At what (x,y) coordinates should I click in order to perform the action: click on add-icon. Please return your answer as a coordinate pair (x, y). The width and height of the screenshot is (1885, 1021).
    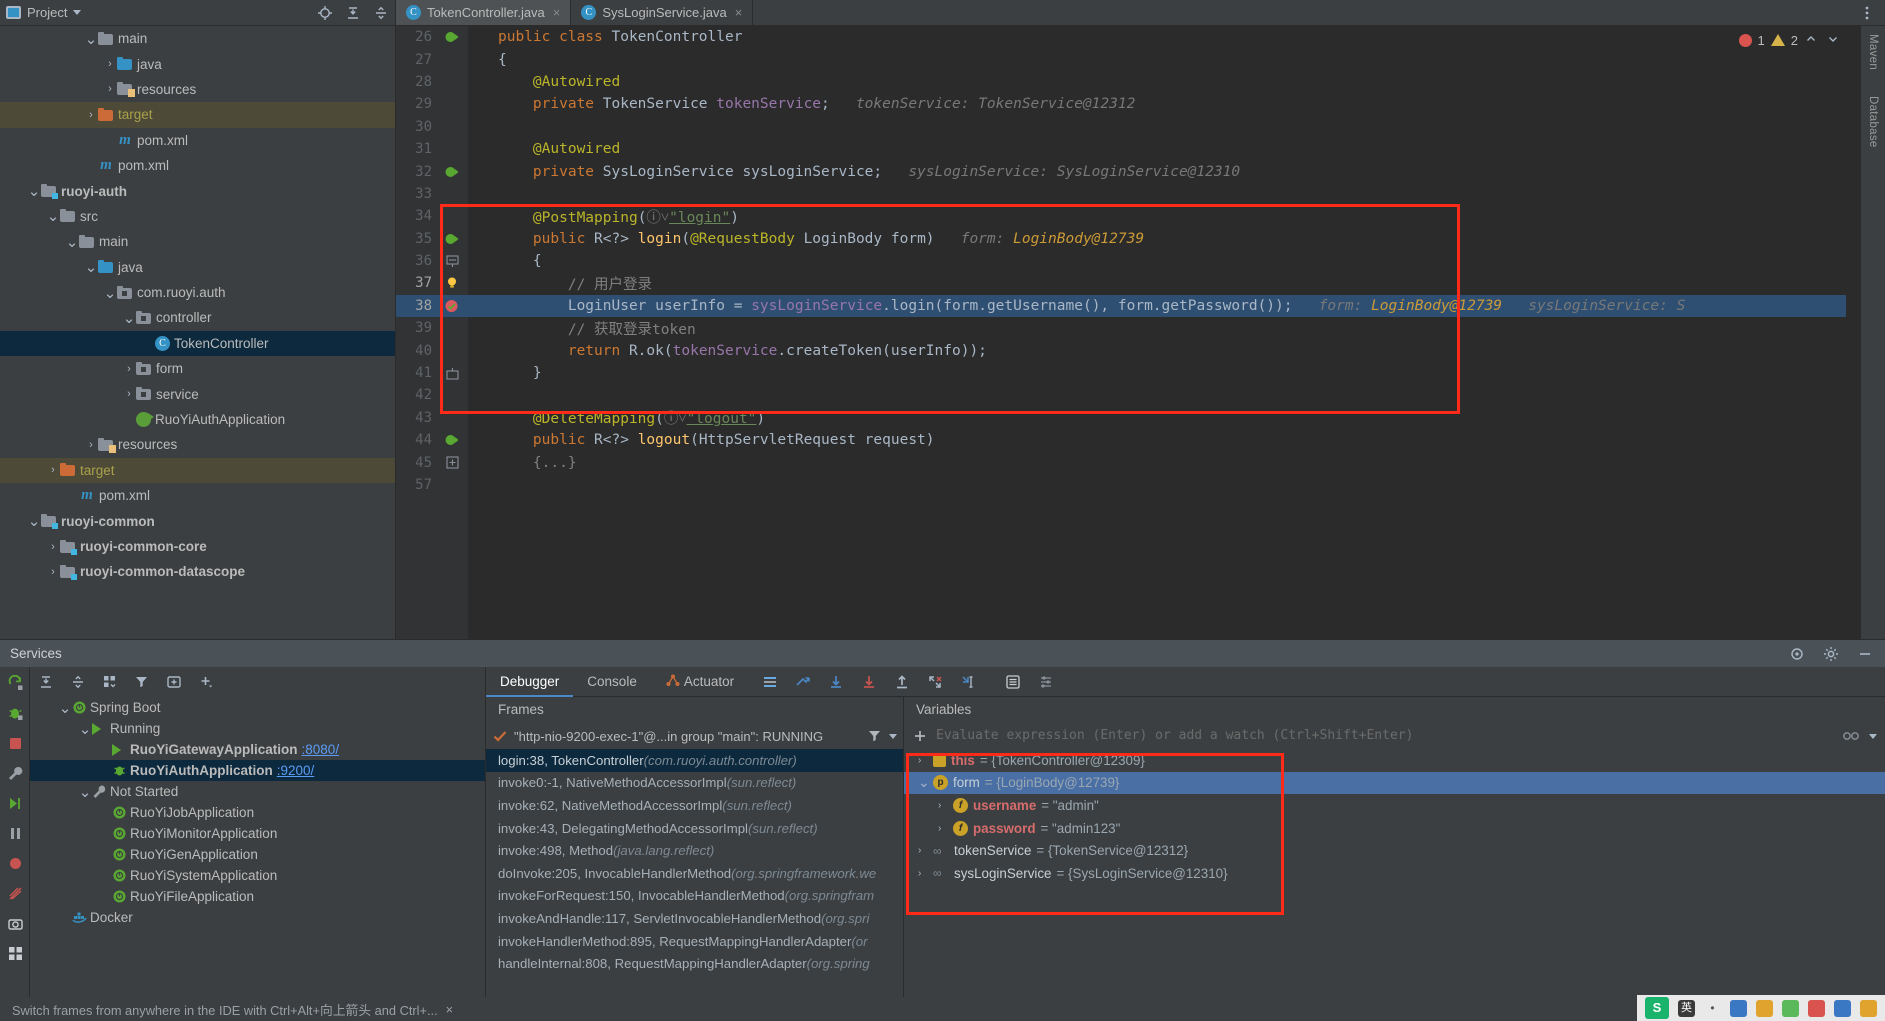
    Looking at the image, I should click on (206, 682).